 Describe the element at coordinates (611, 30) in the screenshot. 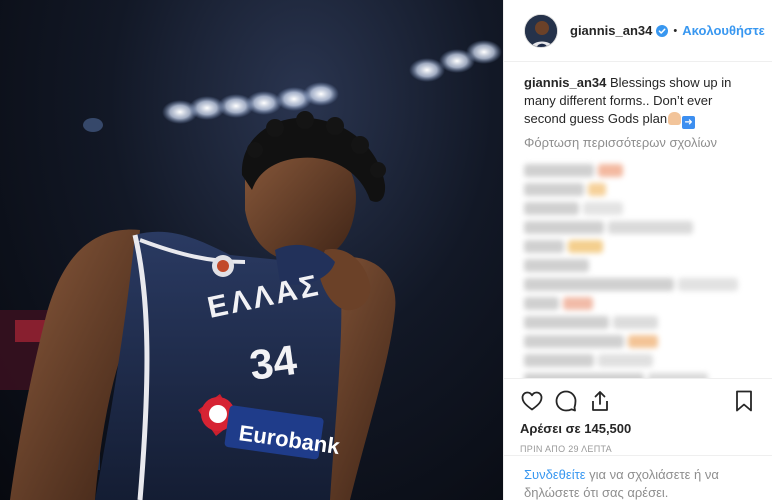

I see `header-username: giannis_an34` at that location.